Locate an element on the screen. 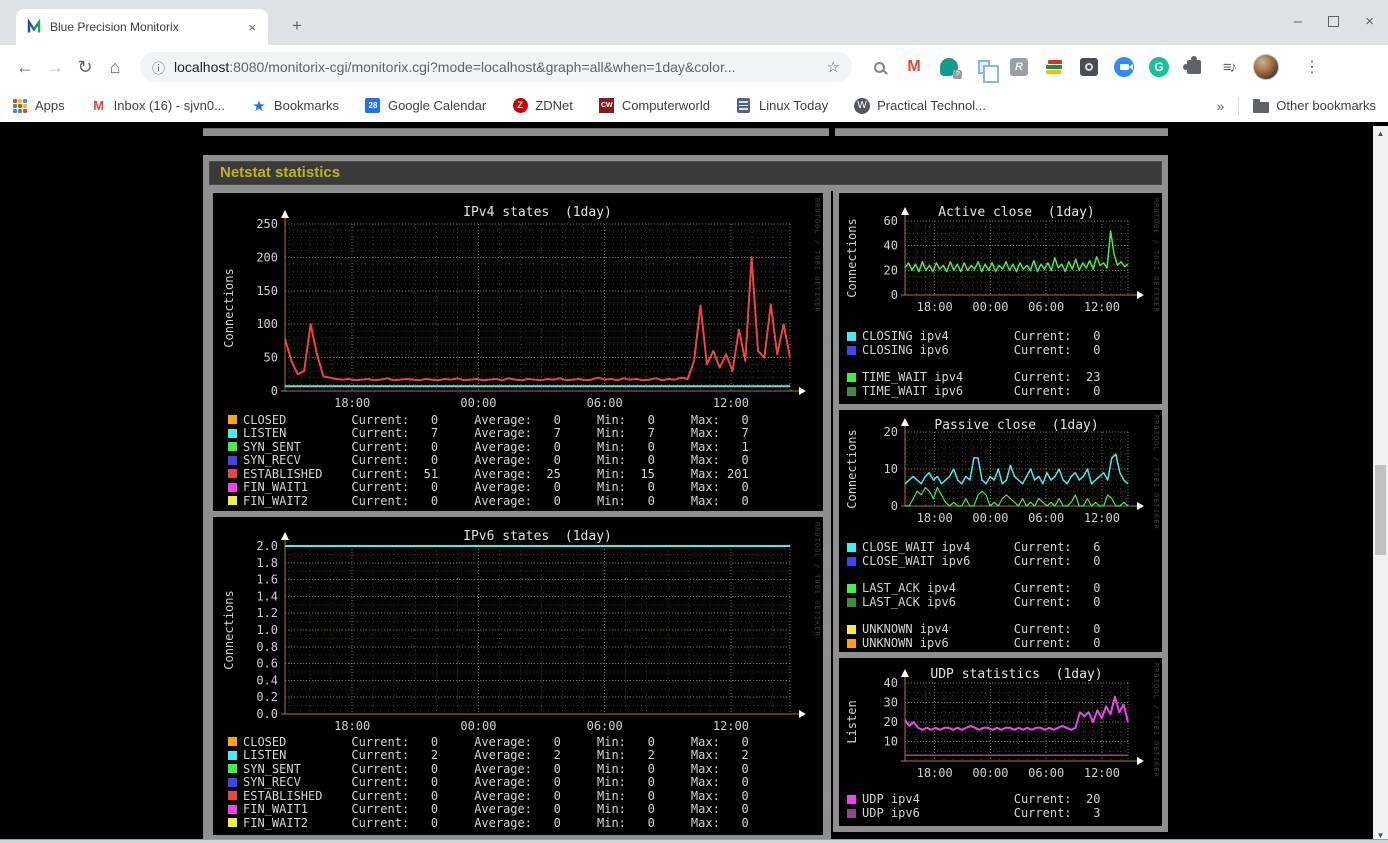 This screenshot has height=843, width=1388. back-button: ← is located at coordinates (25, 67).